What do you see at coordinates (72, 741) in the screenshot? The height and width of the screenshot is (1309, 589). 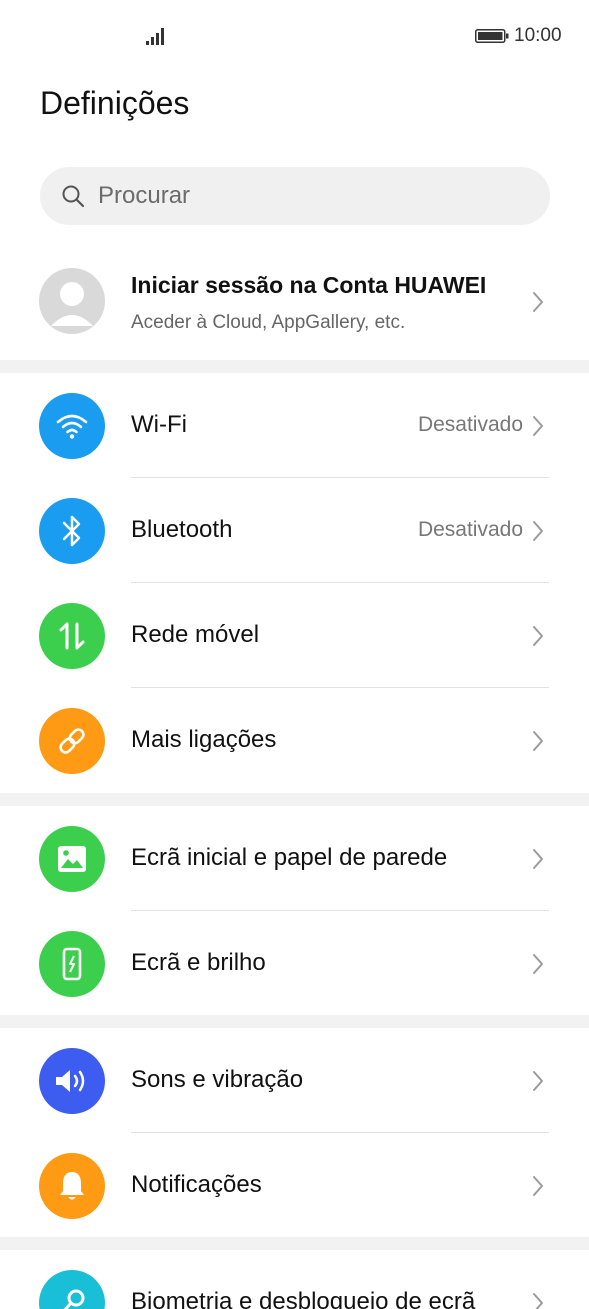 I see `link-icon` at bounding box center [72, 741].